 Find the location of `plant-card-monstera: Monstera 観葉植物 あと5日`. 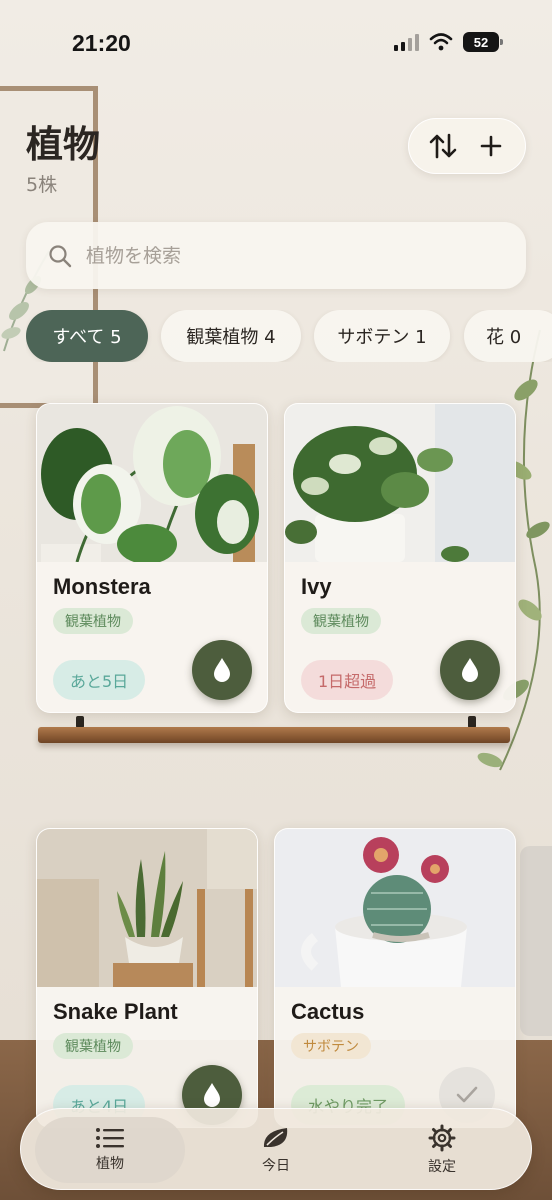

plant-card-monstera: Monstera 観葉植物 あと5日 is located at coordinates (152, 558).